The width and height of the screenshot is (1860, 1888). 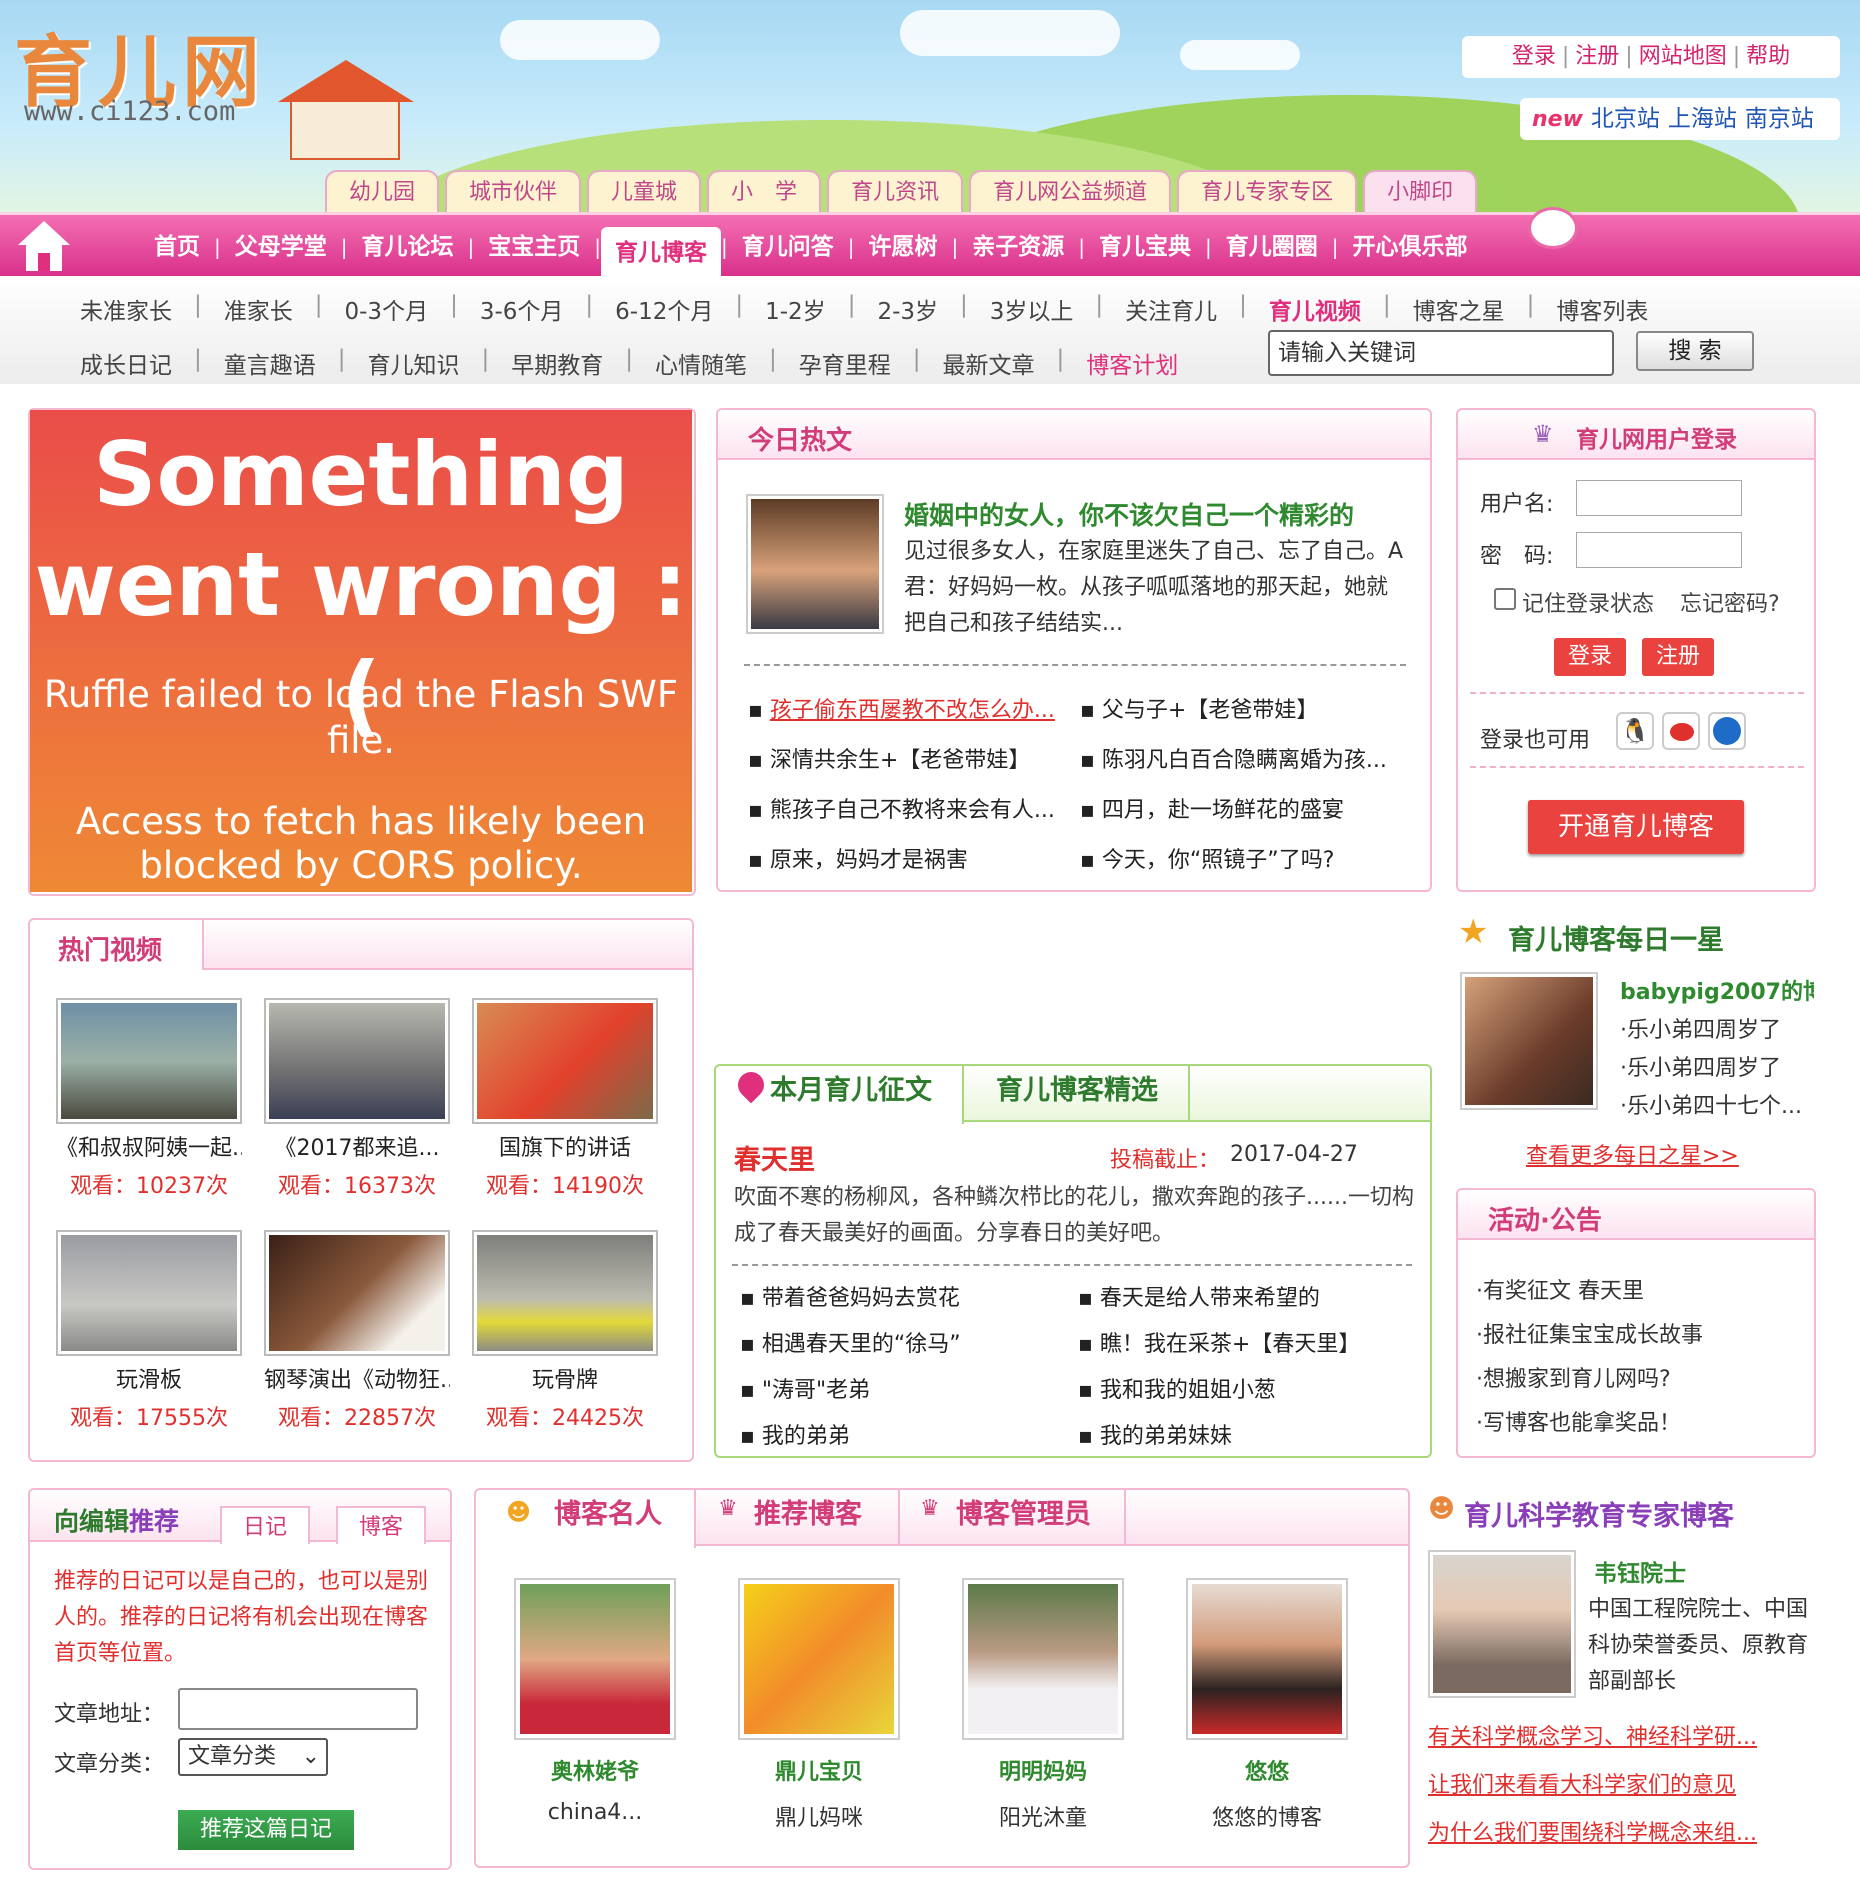 What do you see at coordinates (565, 1331) in the screenshot?
I see `video-item: 玩骨牌 观看：24425次` at bounding box center [565, 1331].